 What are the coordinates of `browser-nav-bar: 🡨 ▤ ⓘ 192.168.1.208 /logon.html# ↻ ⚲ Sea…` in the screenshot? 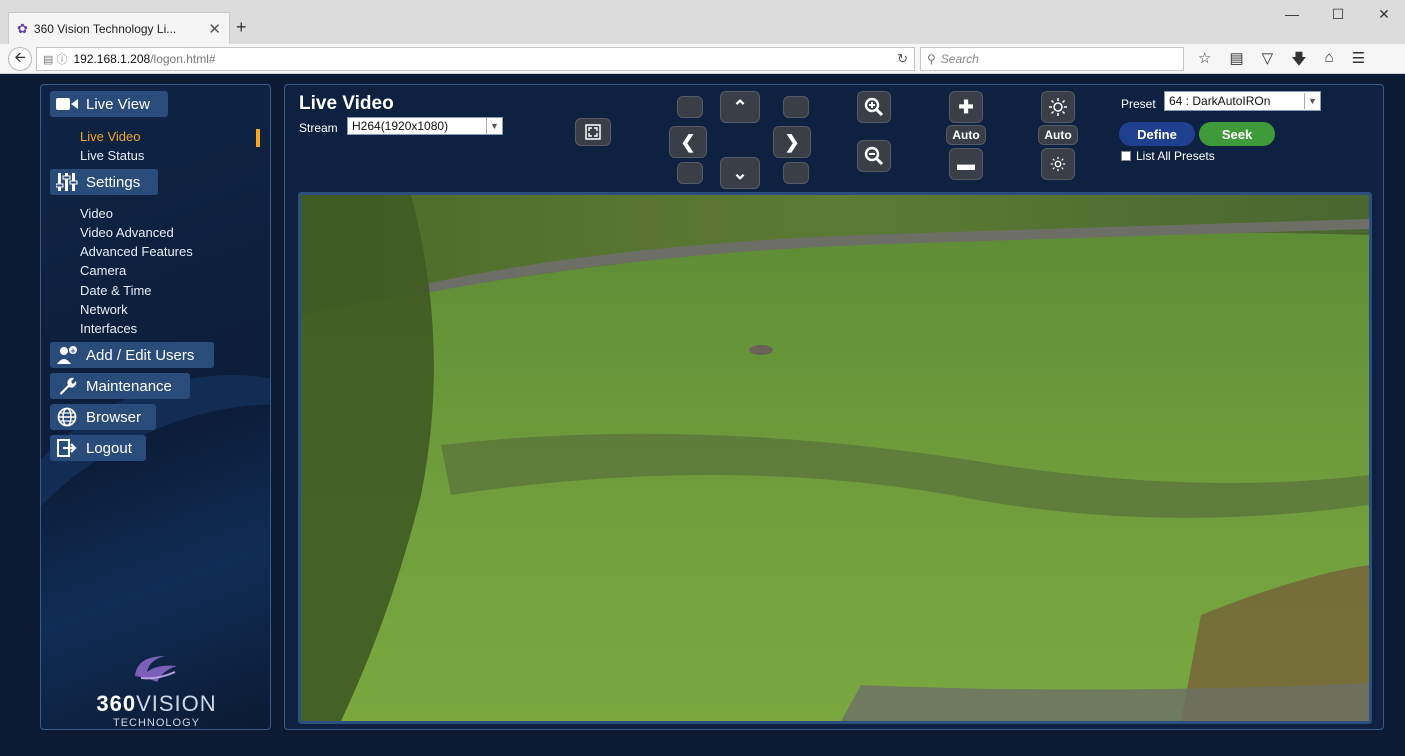 It's located at (702, 59).